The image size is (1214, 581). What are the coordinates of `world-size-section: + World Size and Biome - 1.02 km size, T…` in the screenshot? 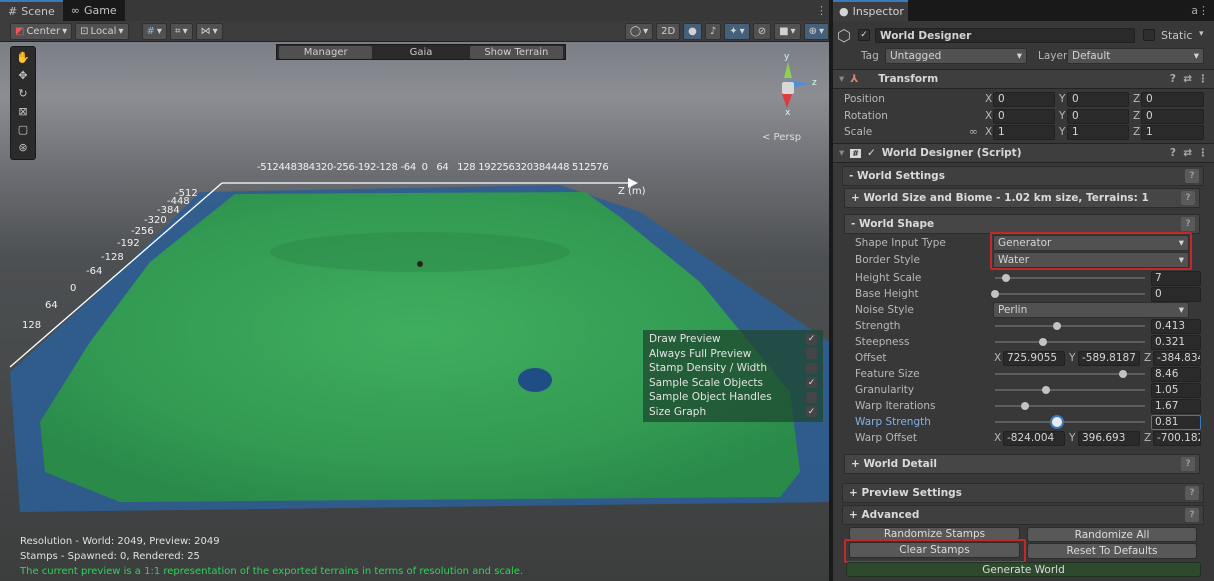 It's located at (1022, 198).